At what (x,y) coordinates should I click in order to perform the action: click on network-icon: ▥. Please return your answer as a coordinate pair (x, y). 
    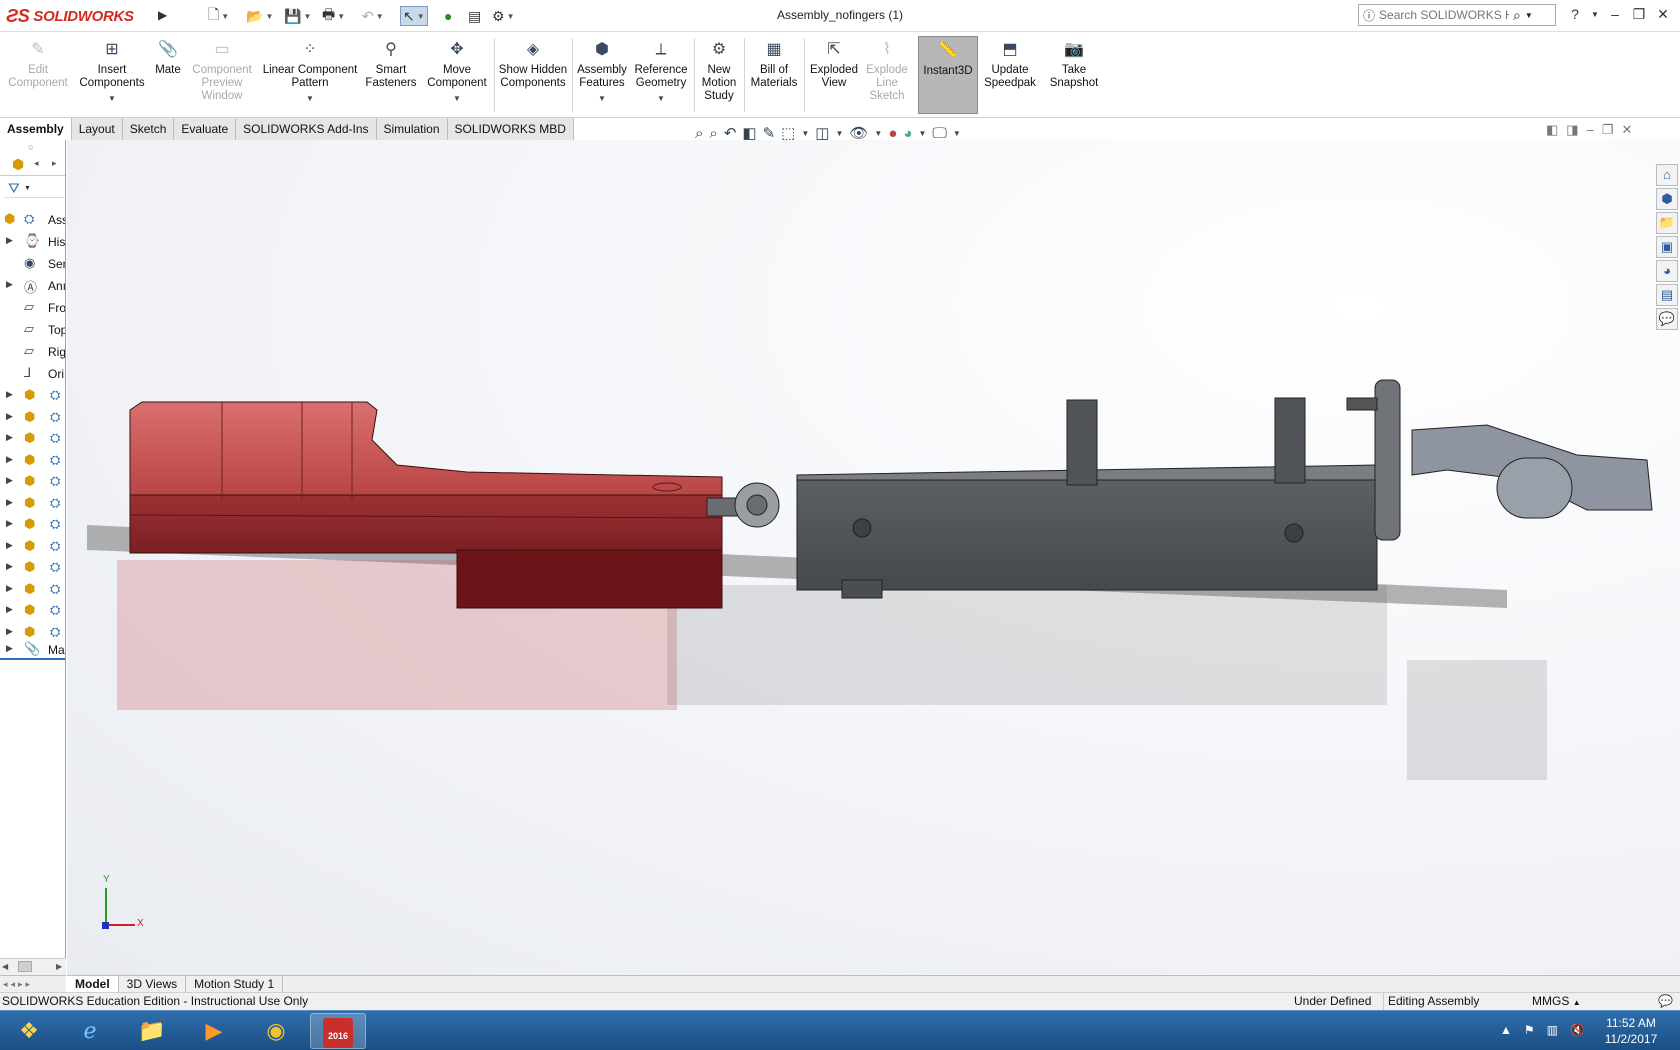
    Looking at the image, I should click on (1552, 1030).